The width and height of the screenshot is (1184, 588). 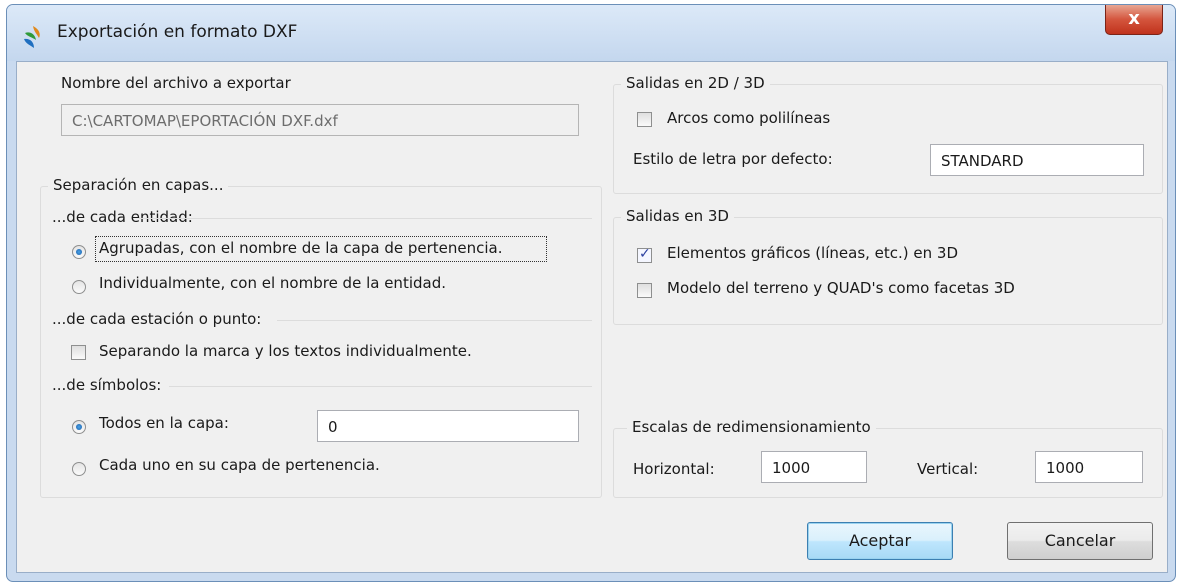 I want to click on vertical-label: Vertical:, so click(x=948, y=469).